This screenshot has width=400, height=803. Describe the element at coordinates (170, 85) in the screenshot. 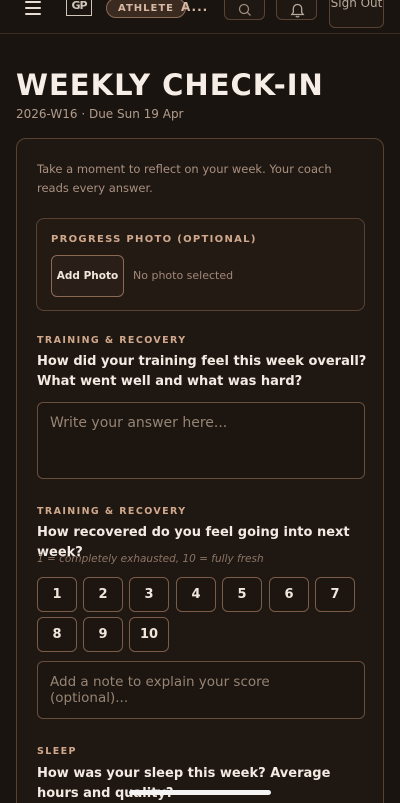

I see `page-title: WEEKLY CHECK-IN` at that location.